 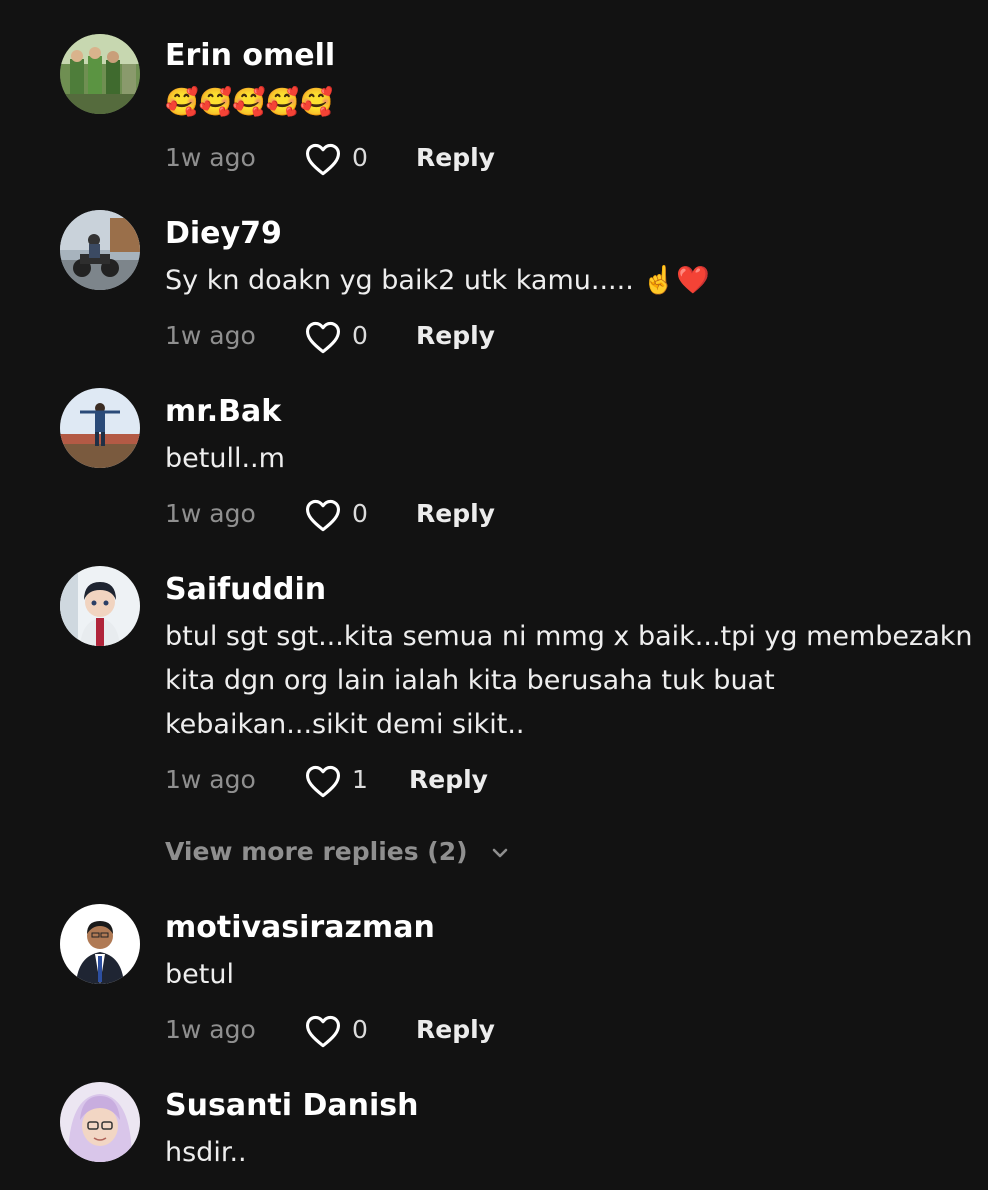 I want to click on username: motivasirazman, so click(x=300, y=928).